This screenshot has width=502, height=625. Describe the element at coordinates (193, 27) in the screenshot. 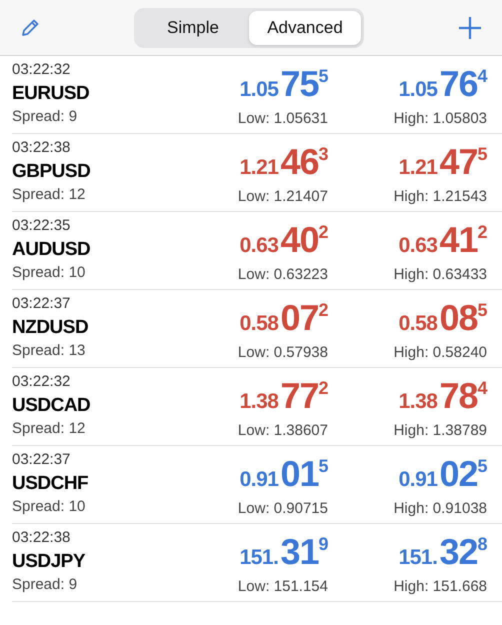

I see `segment-tab: Simple` at that location.